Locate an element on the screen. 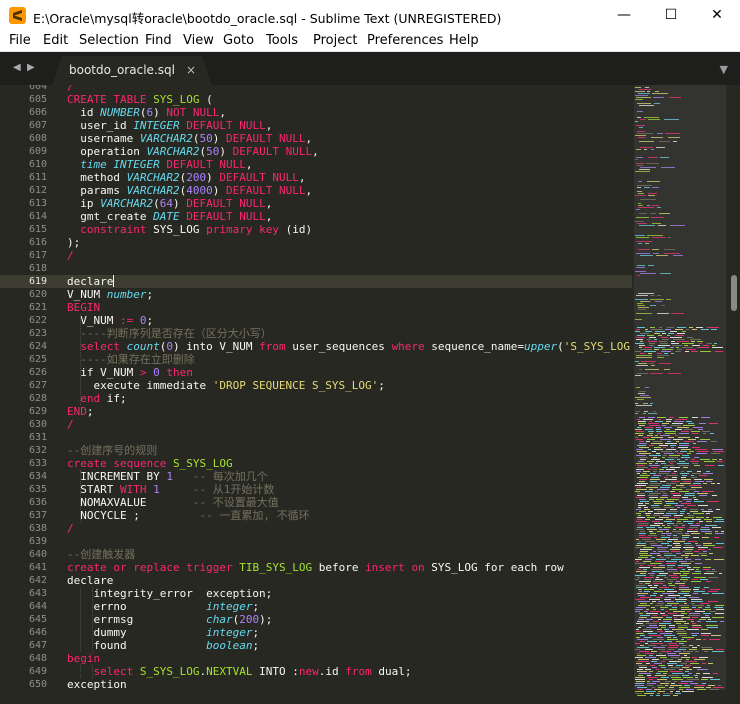 Image resolution: width=740 pixels, height=704 pixels. line-number: 615 is located at coordinates (37, 229).